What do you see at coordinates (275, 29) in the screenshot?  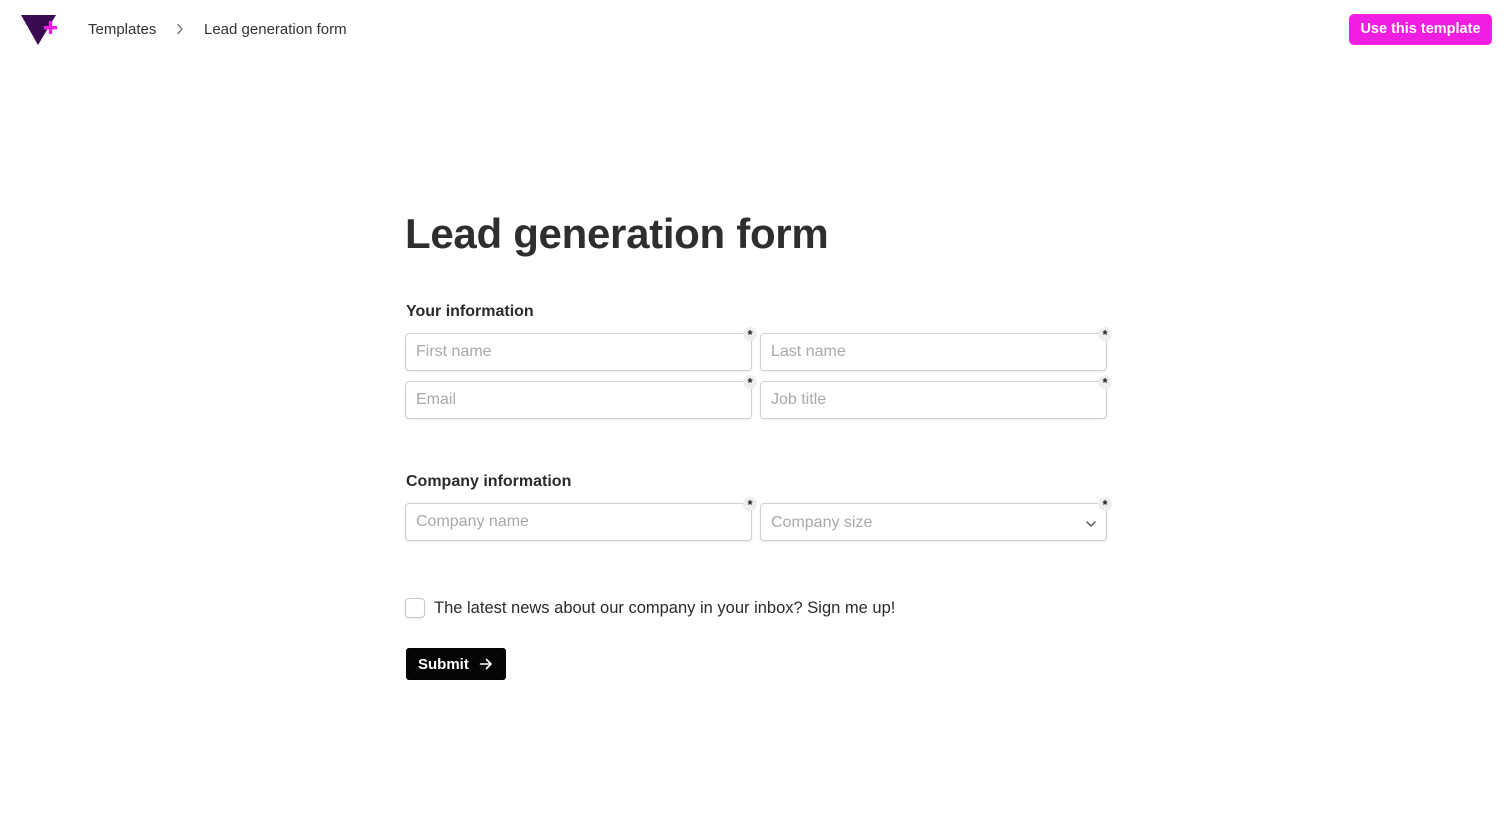 I see `breadcrumb-current: Lead generation form` at bounding box center [275, 29].